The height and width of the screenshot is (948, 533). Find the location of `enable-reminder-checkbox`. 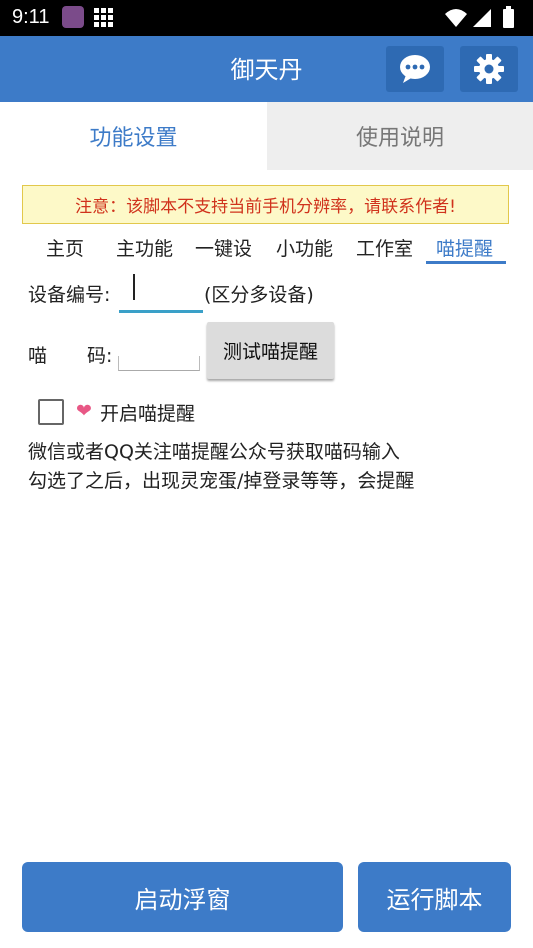

enable-reminder-checkbox is located at coordinates (51, 412).